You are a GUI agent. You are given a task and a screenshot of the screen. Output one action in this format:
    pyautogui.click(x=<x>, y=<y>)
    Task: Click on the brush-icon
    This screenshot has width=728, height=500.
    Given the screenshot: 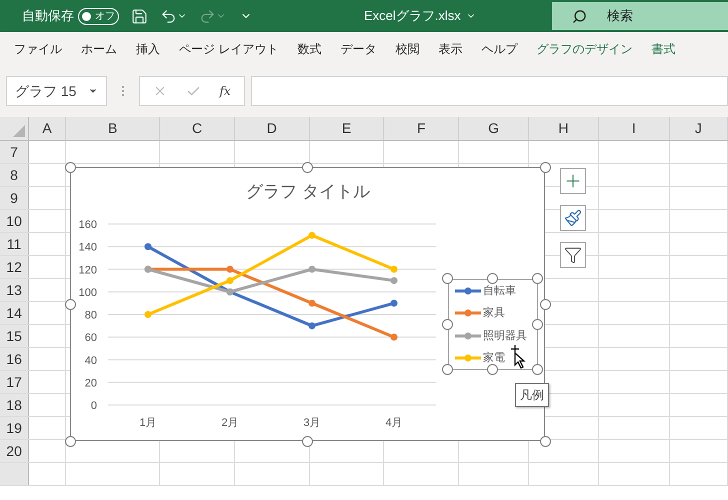 What is the action you would take?
    pyautogui.click(x=573, y=218)
    